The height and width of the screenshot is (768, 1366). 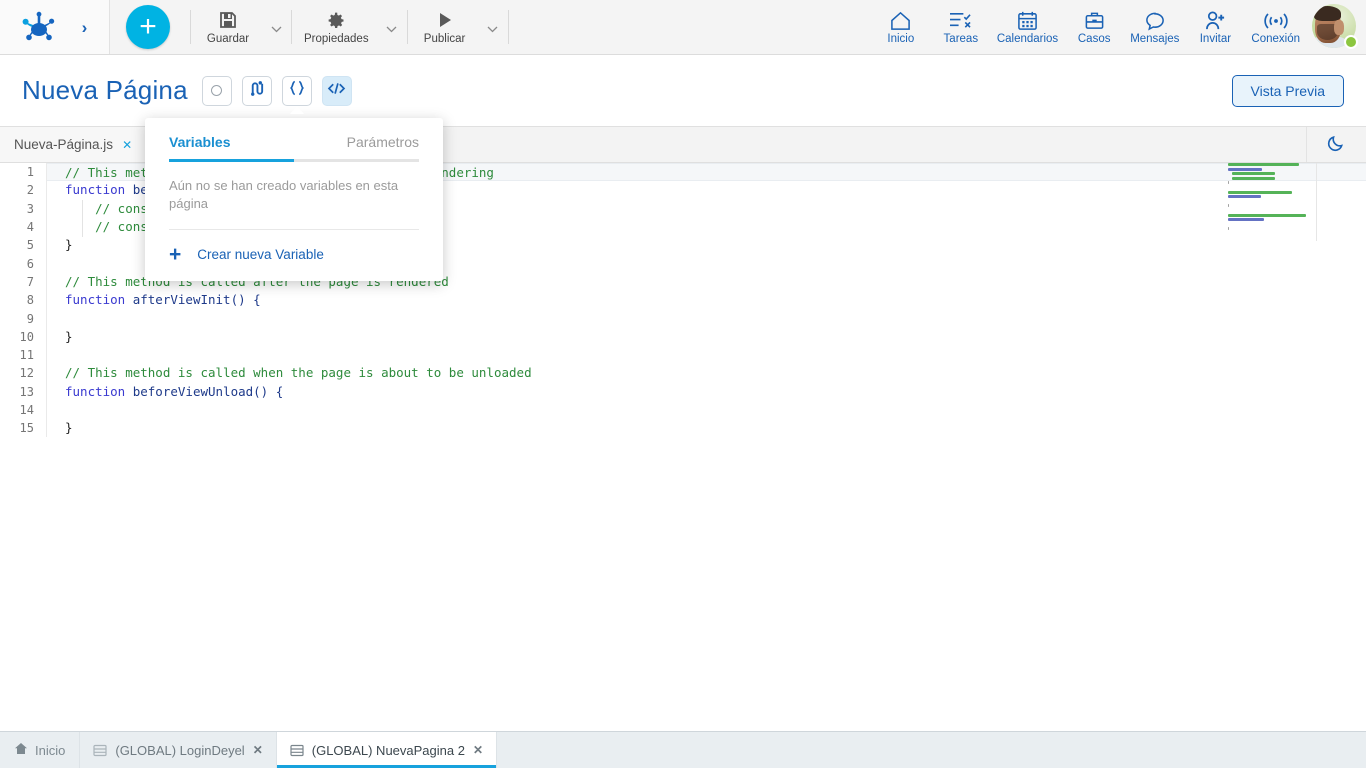 I want to click on page-header: Nueva Página Vista Previa, so click(x=683, y=90).